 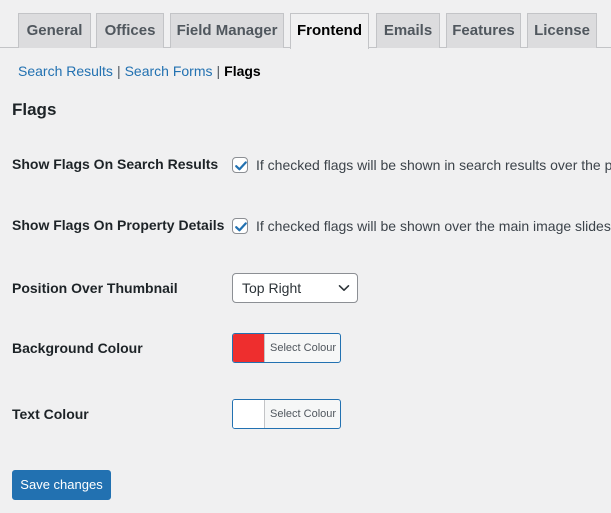 I want to click on position-select-value: Top Right, so click(x=272, y=288).